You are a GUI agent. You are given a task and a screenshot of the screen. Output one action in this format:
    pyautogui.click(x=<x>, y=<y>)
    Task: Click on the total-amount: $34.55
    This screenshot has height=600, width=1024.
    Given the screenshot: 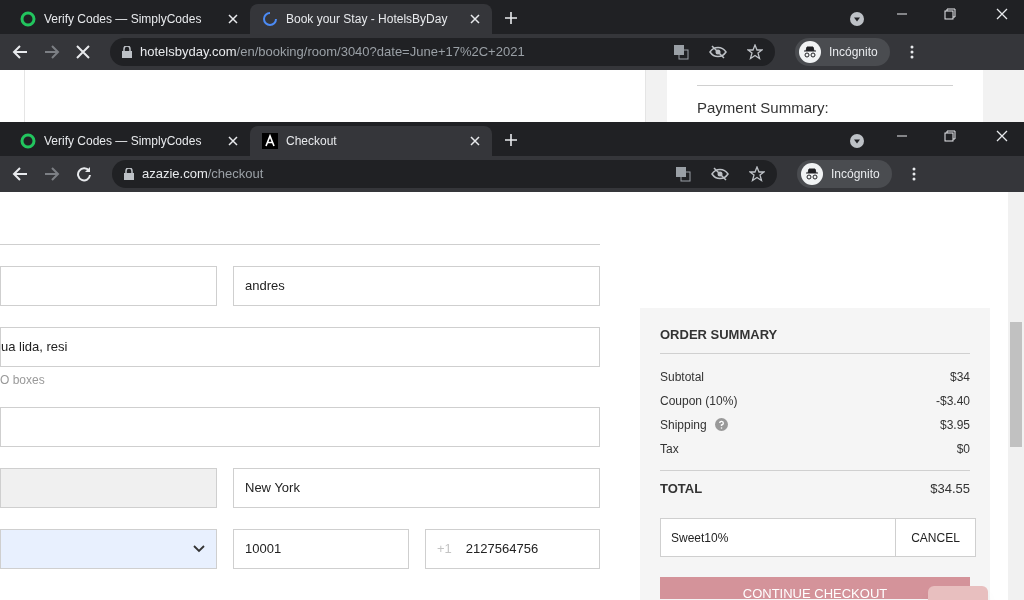 What is the action you would take?
    pyautogui.click(x=950, y=488)
    